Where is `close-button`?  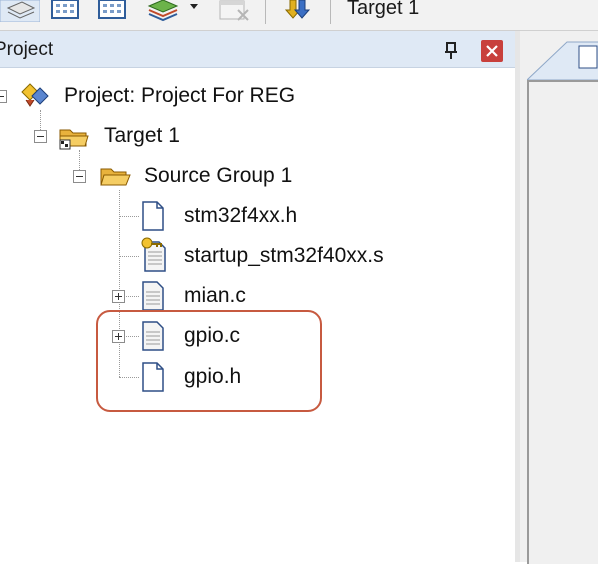 close-button is located at coordinates (492, 51).